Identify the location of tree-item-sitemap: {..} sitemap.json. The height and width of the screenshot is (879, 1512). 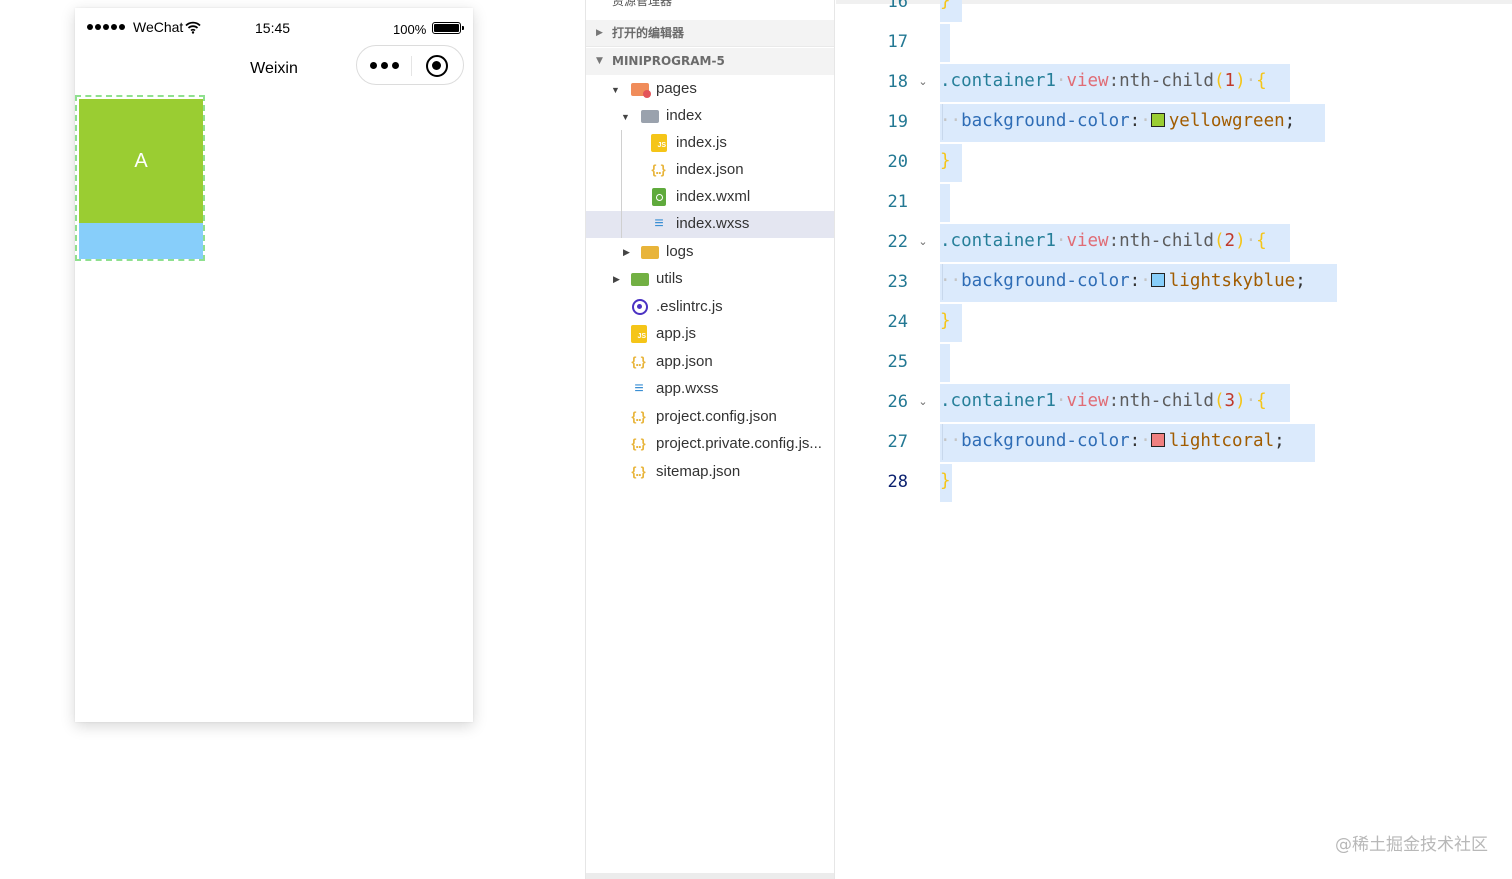
(710, 472).